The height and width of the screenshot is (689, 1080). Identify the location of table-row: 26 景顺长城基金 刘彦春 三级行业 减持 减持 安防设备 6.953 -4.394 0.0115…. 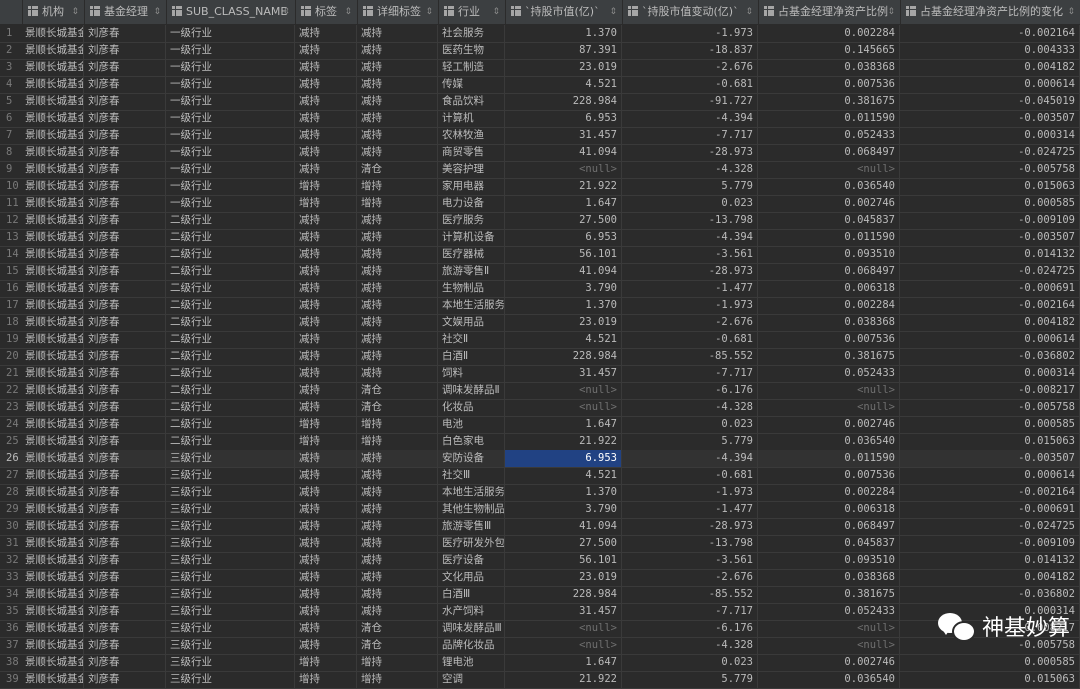
(540, 459).